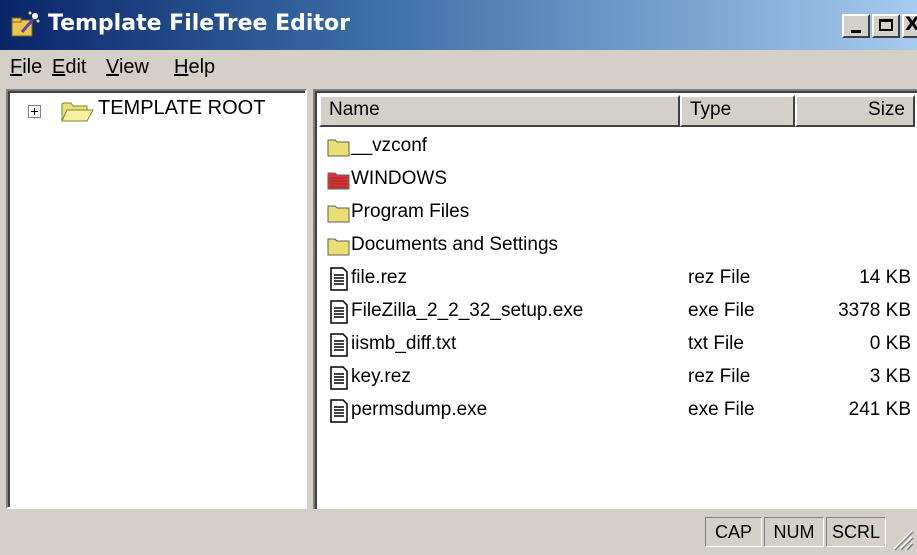 The width and height of the screenshot is (917, 555). Describe the element at coordinates (181, 67) in the screenshot. I see `menu-help-accel: H` at that location.